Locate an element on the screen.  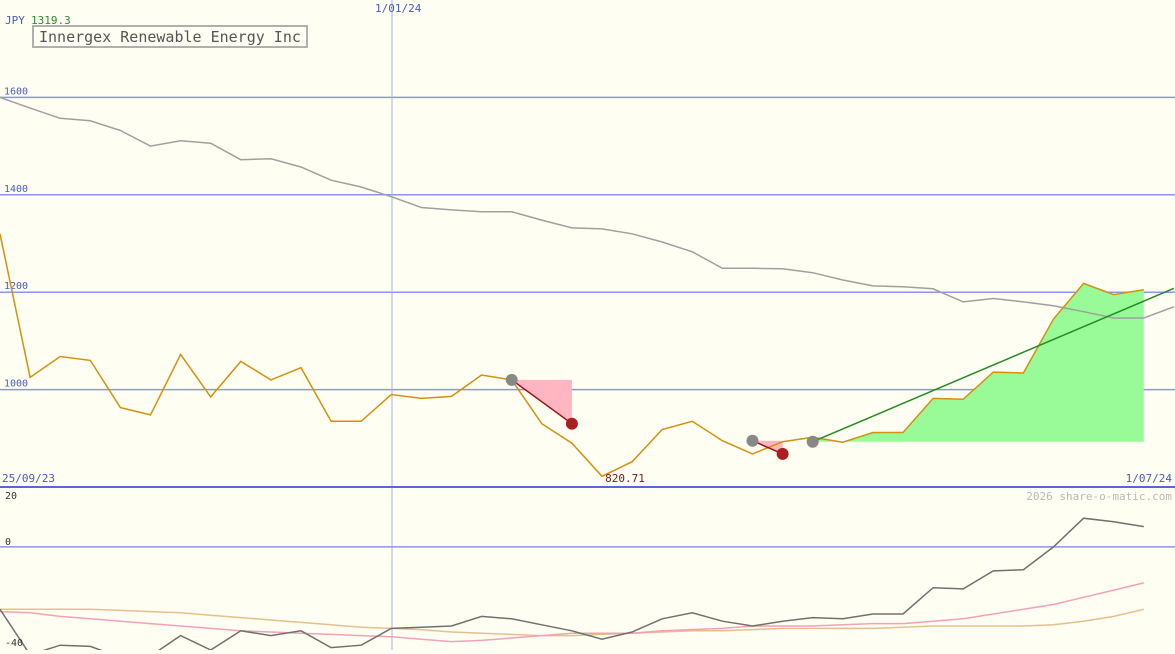
chart-title: Innergex Renewable Energy Inc is located at coordinates (170, 36).